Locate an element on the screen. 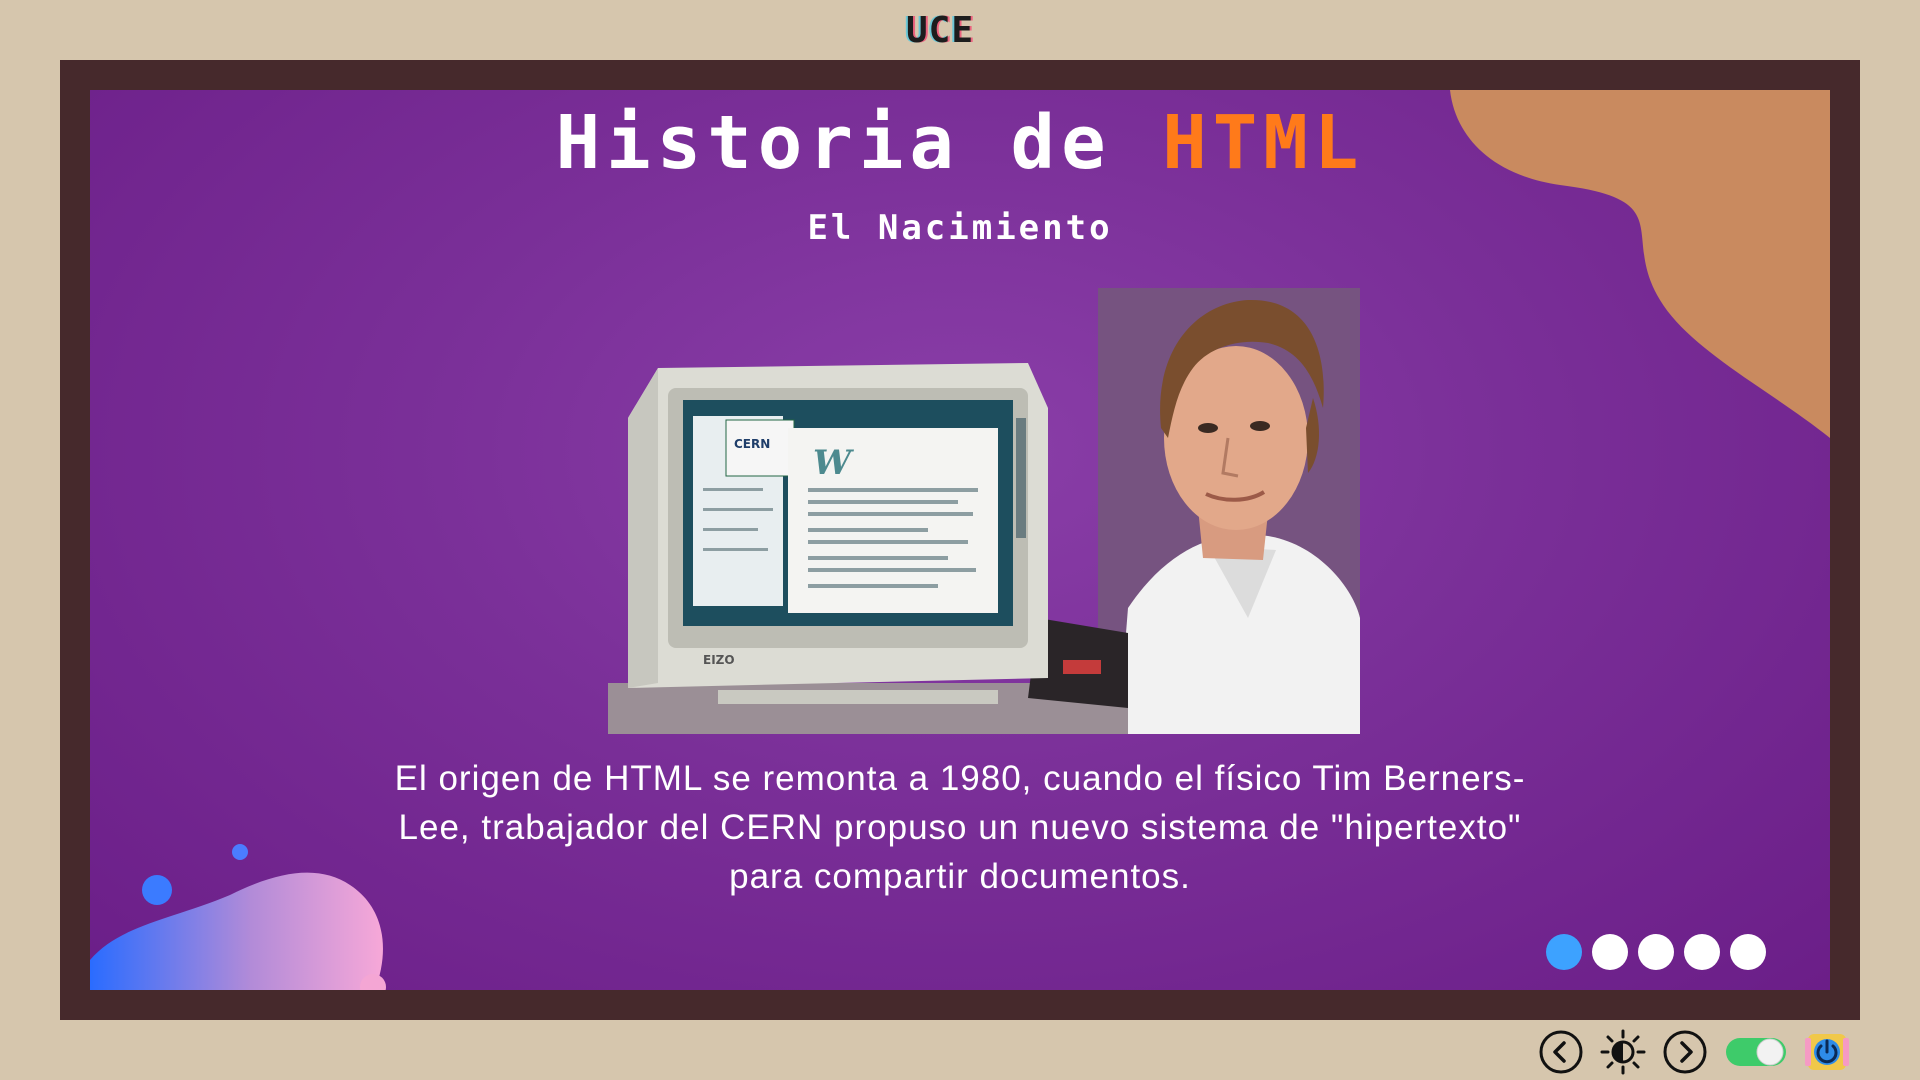 This screenshot has height=1080, width=1920. chevron-right-icon is located at coordinates (1685, 1052).